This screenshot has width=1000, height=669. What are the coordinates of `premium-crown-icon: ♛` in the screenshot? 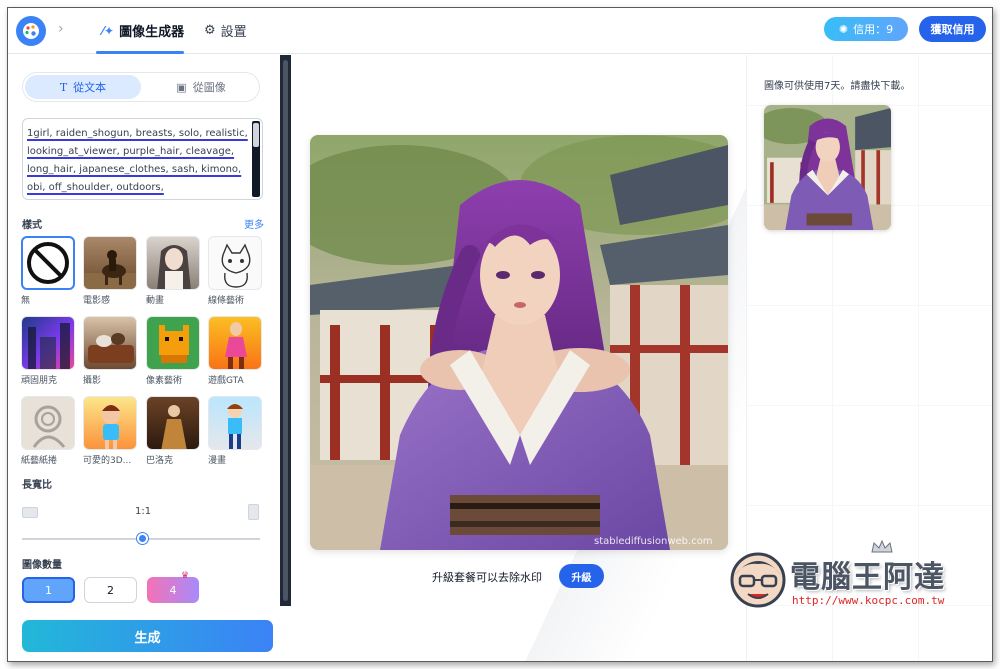 It's located at (185, 576).